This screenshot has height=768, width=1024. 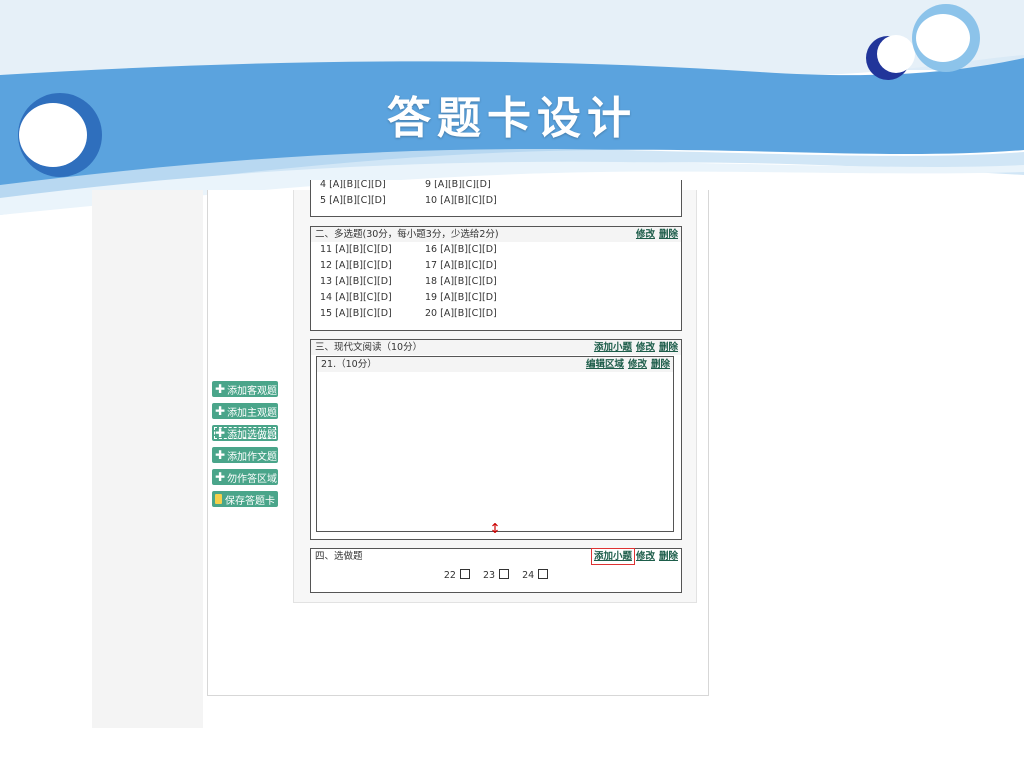 What do you see at coordinates (245, 433) in the screenshot?
I see `add-optional-button: ✚ 添加选做题` at bounding box center [245, 433].